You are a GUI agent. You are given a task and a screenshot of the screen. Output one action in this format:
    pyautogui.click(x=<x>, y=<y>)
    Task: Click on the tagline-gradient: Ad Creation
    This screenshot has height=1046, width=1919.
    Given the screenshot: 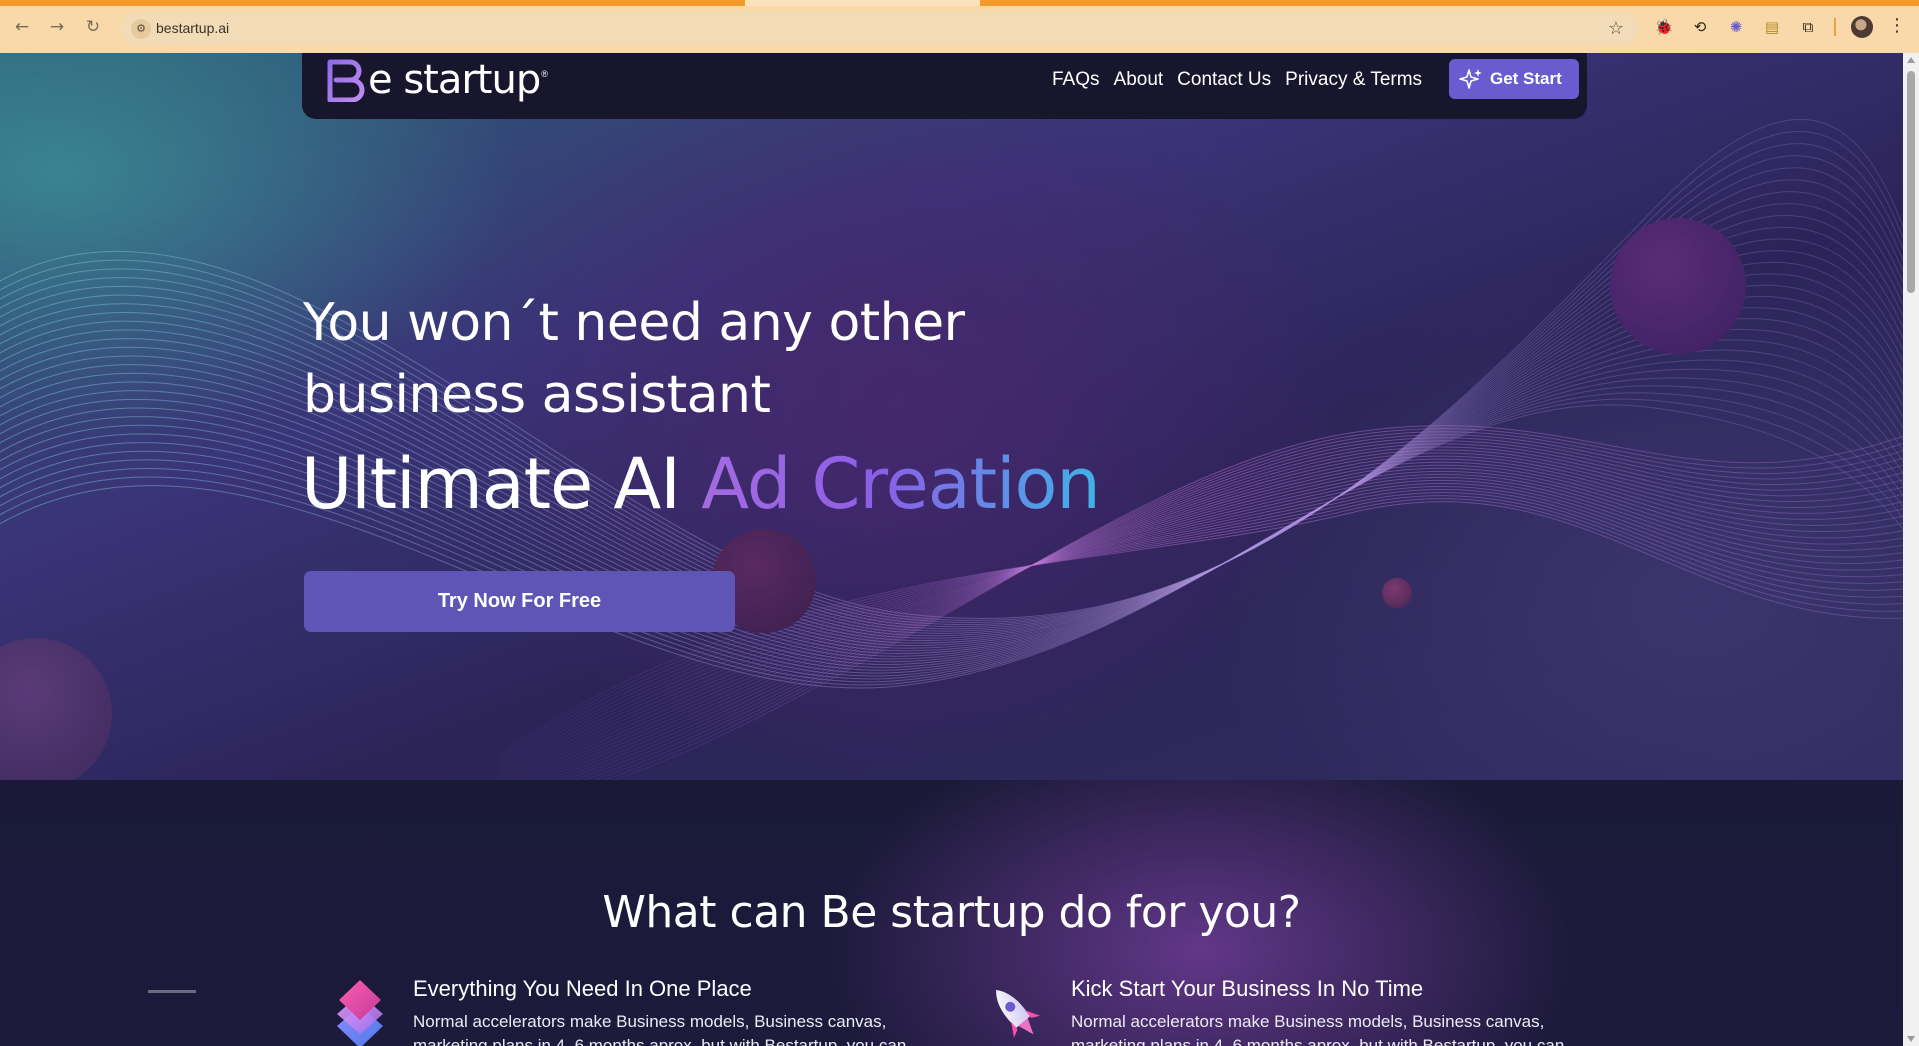 What is the action you would take?
    pyautogui.click(x=901, y=484)
    